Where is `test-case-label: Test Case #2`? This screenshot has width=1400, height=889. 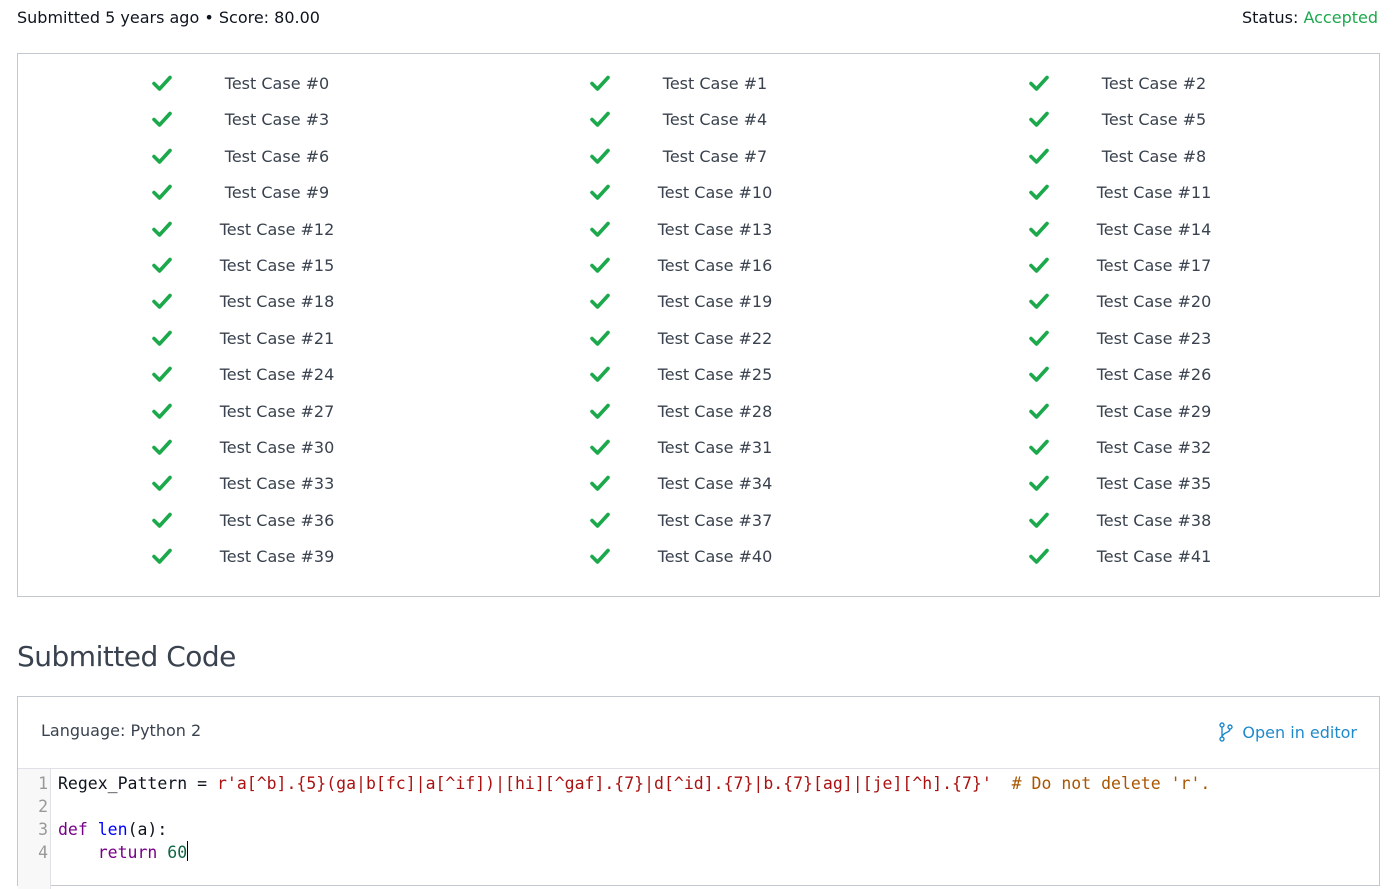
test-case-label: Test Case #2 is located at coordinates (1154, 83).